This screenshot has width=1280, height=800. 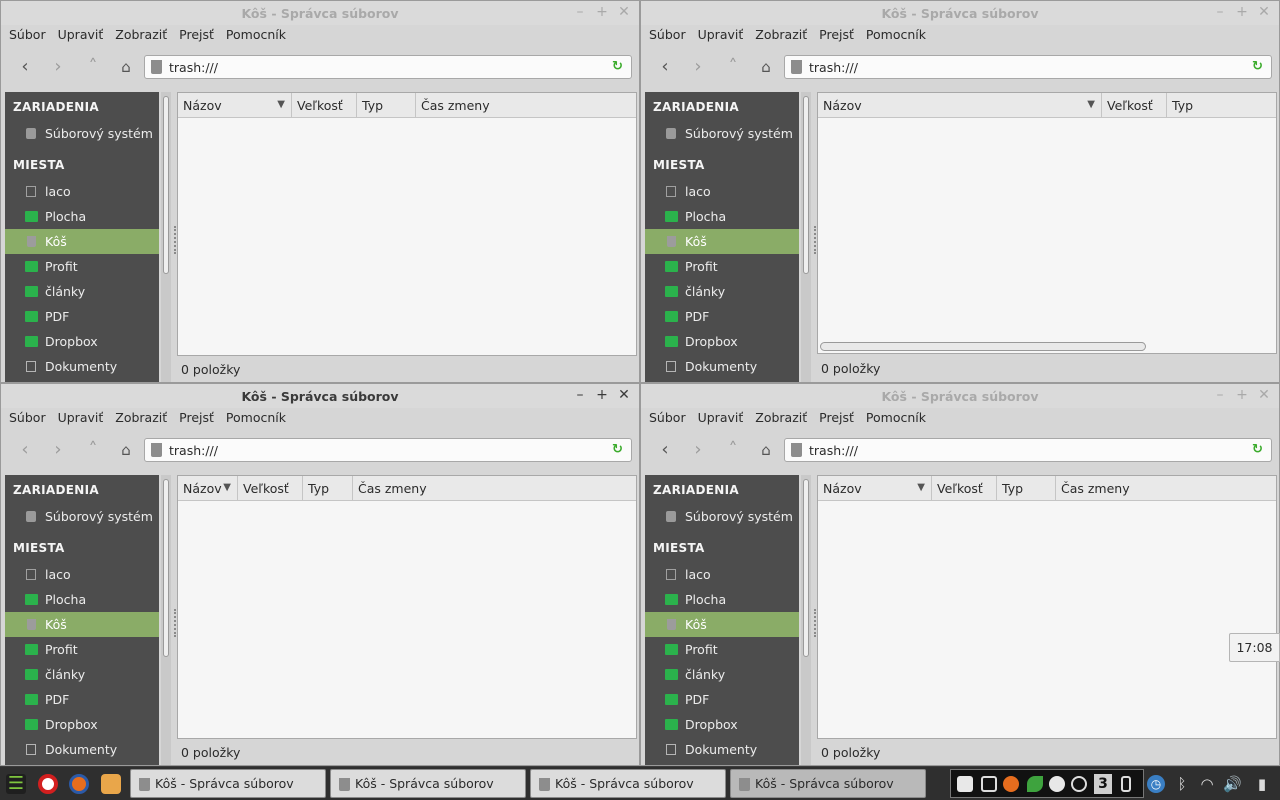 I want to click on chat-icon, so click(x=1057, y=784).